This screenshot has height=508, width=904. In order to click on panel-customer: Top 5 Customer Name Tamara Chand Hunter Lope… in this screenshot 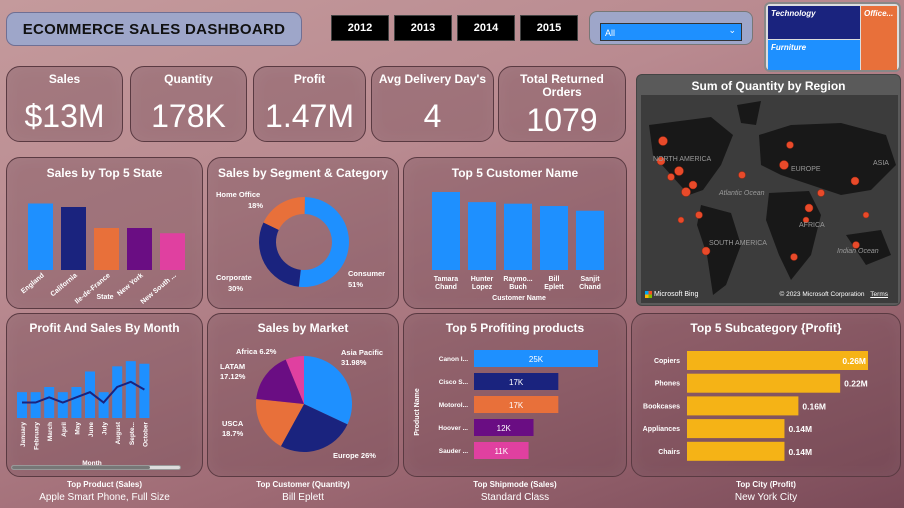, I will do `click(515, 233)`.